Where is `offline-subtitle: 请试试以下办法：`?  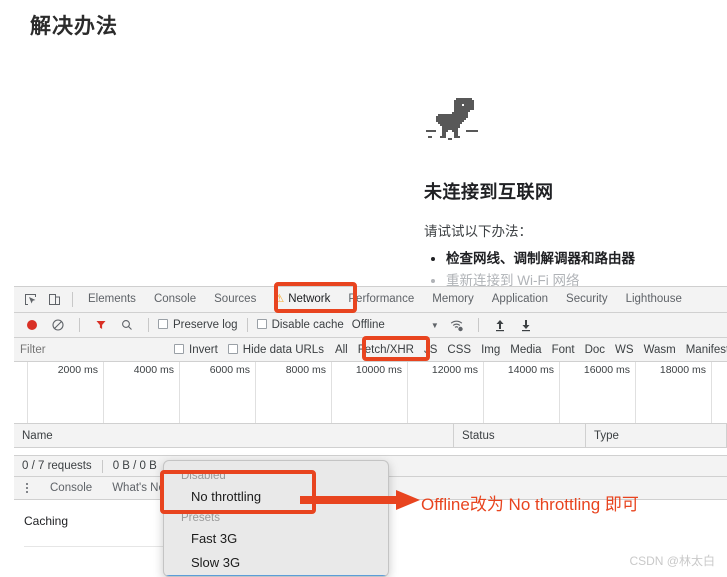
offline-subtitle: 请试试以下办法： is located at coordinates (478, 231).